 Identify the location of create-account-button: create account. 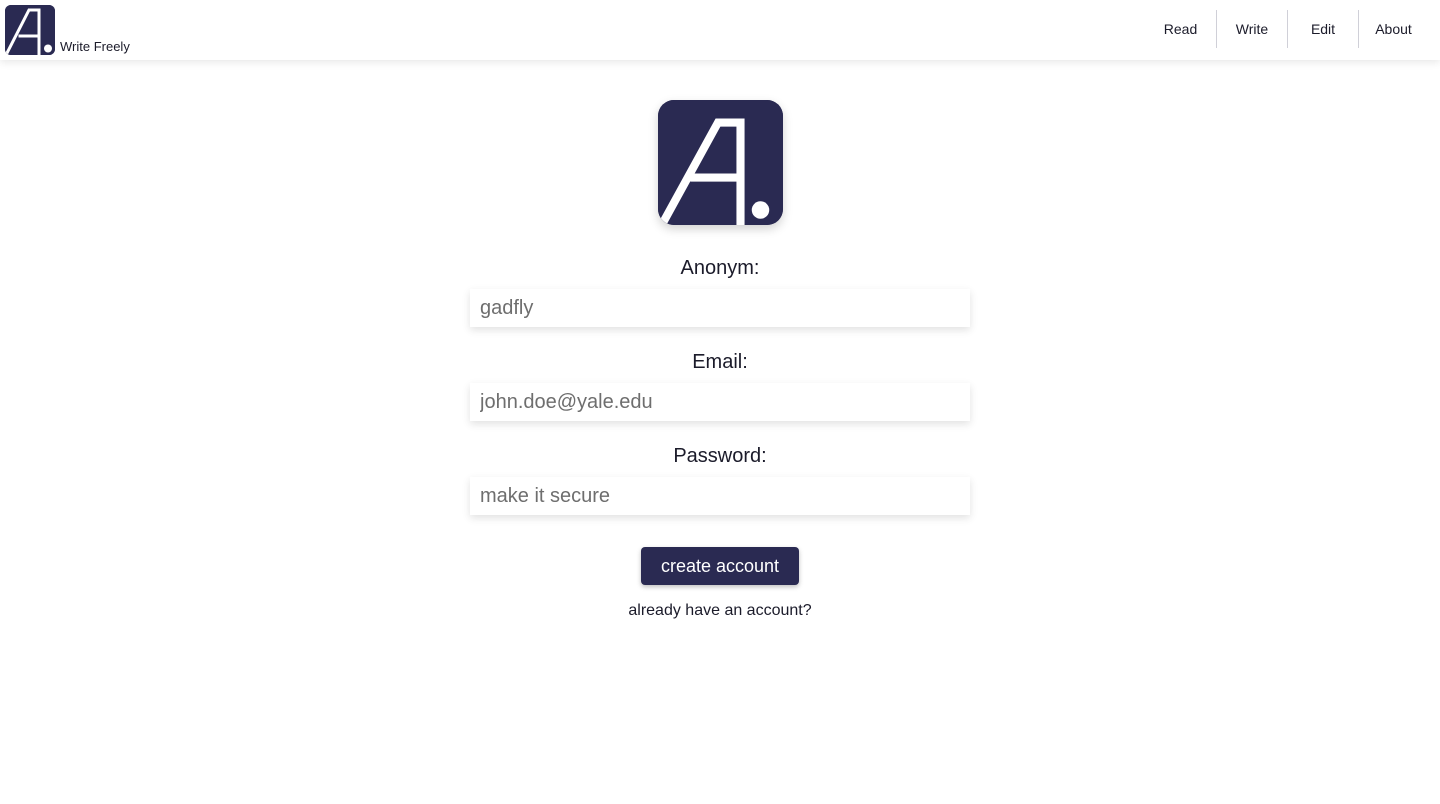
(720, 566).